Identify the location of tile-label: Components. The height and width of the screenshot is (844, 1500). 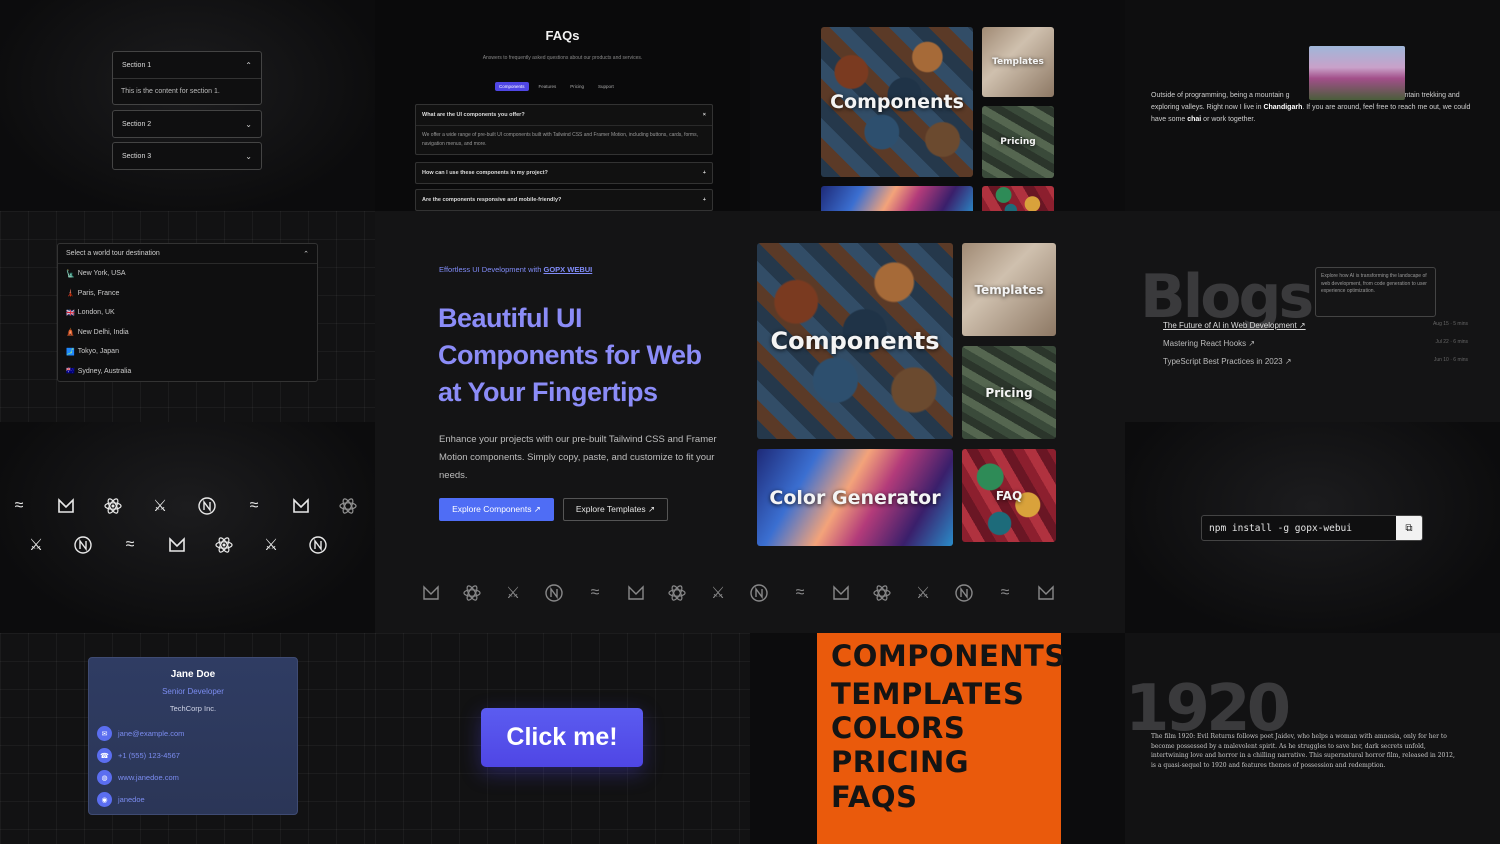
(897, 102).